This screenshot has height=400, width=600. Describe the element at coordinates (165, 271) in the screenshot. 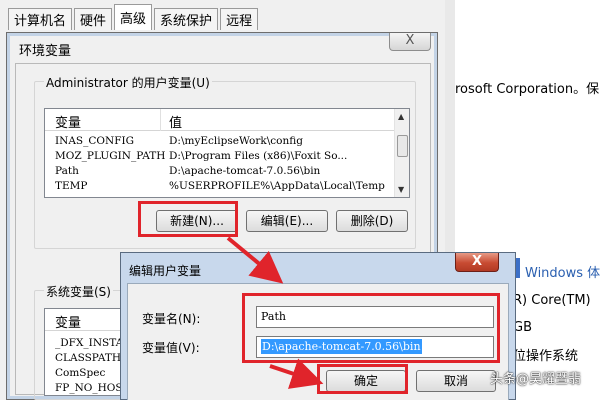

I see `dialog-title: 编辑用户变量` at that location.